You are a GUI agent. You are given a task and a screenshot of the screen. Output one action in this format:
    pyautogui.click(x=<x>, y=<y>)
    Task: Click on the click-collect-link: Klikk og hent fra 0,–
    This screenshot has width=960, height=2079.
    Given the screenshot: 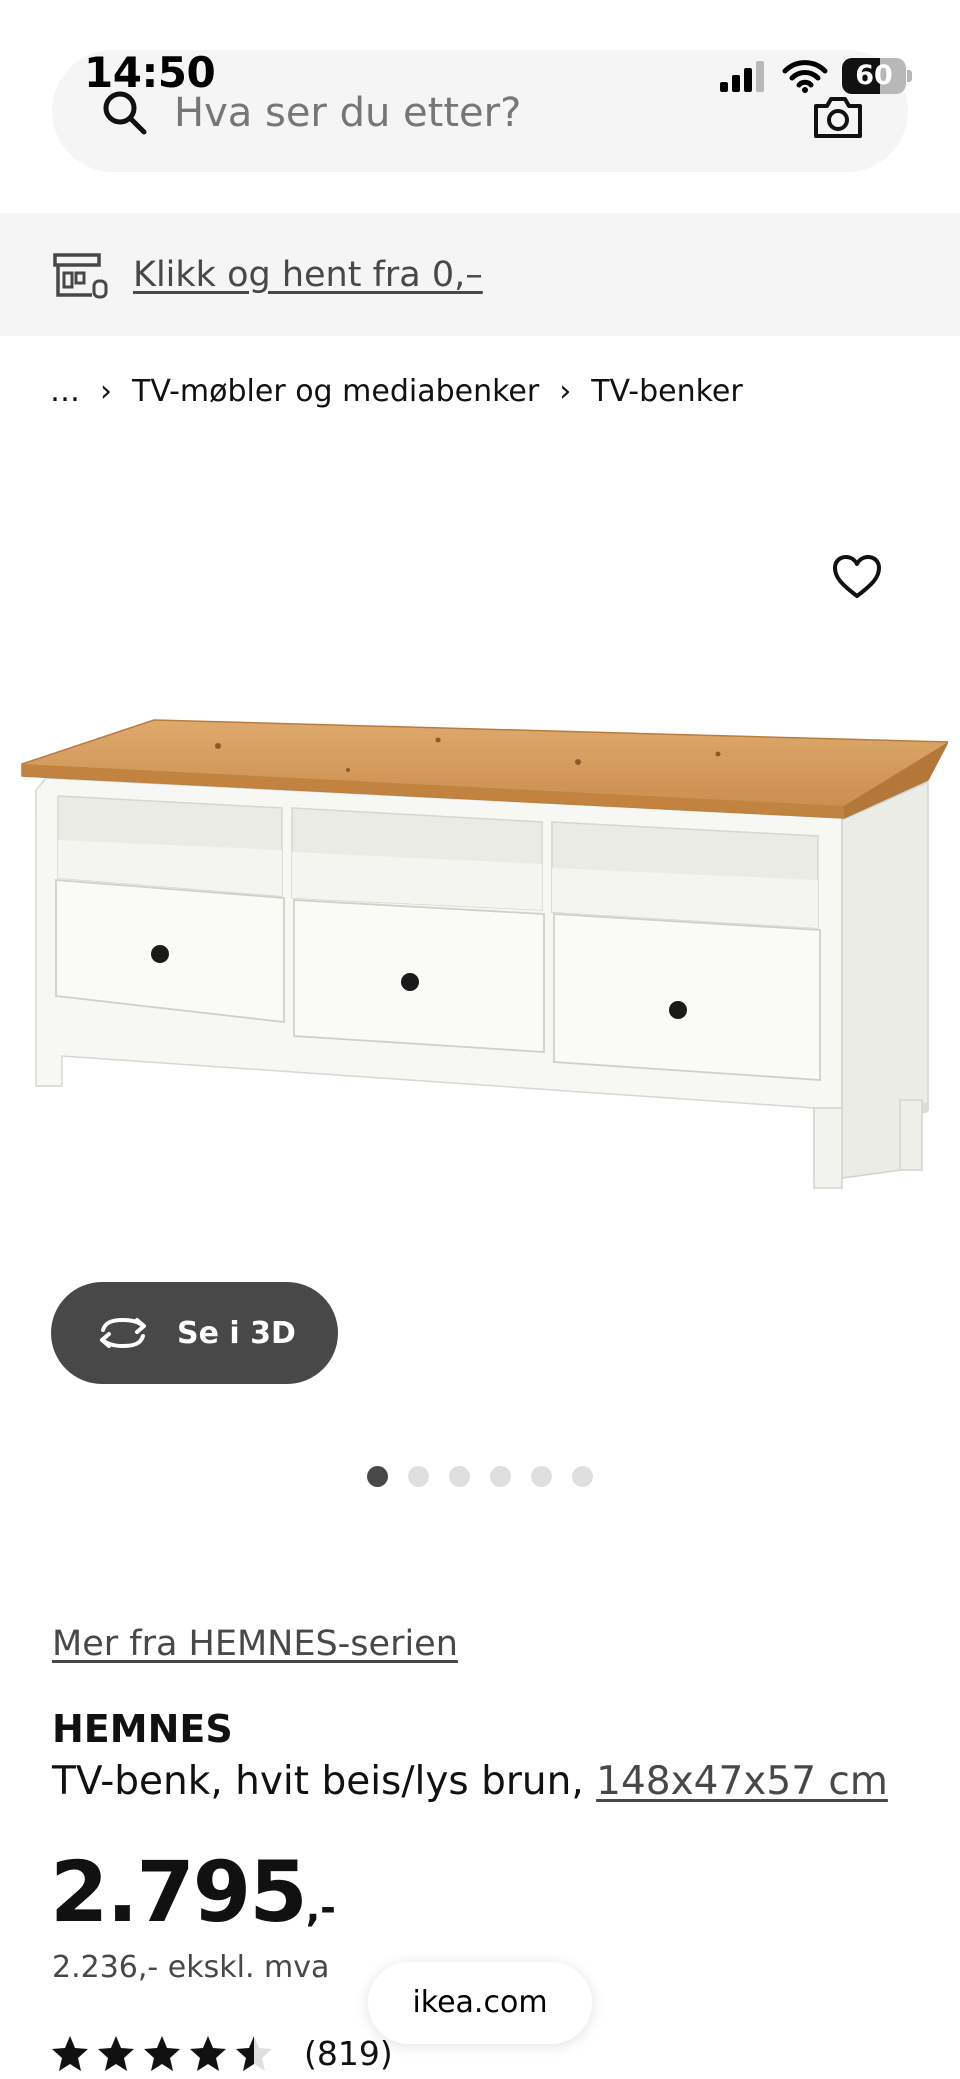 What is the action you would take?
    pyautogui.click(x=308, y=275)
    